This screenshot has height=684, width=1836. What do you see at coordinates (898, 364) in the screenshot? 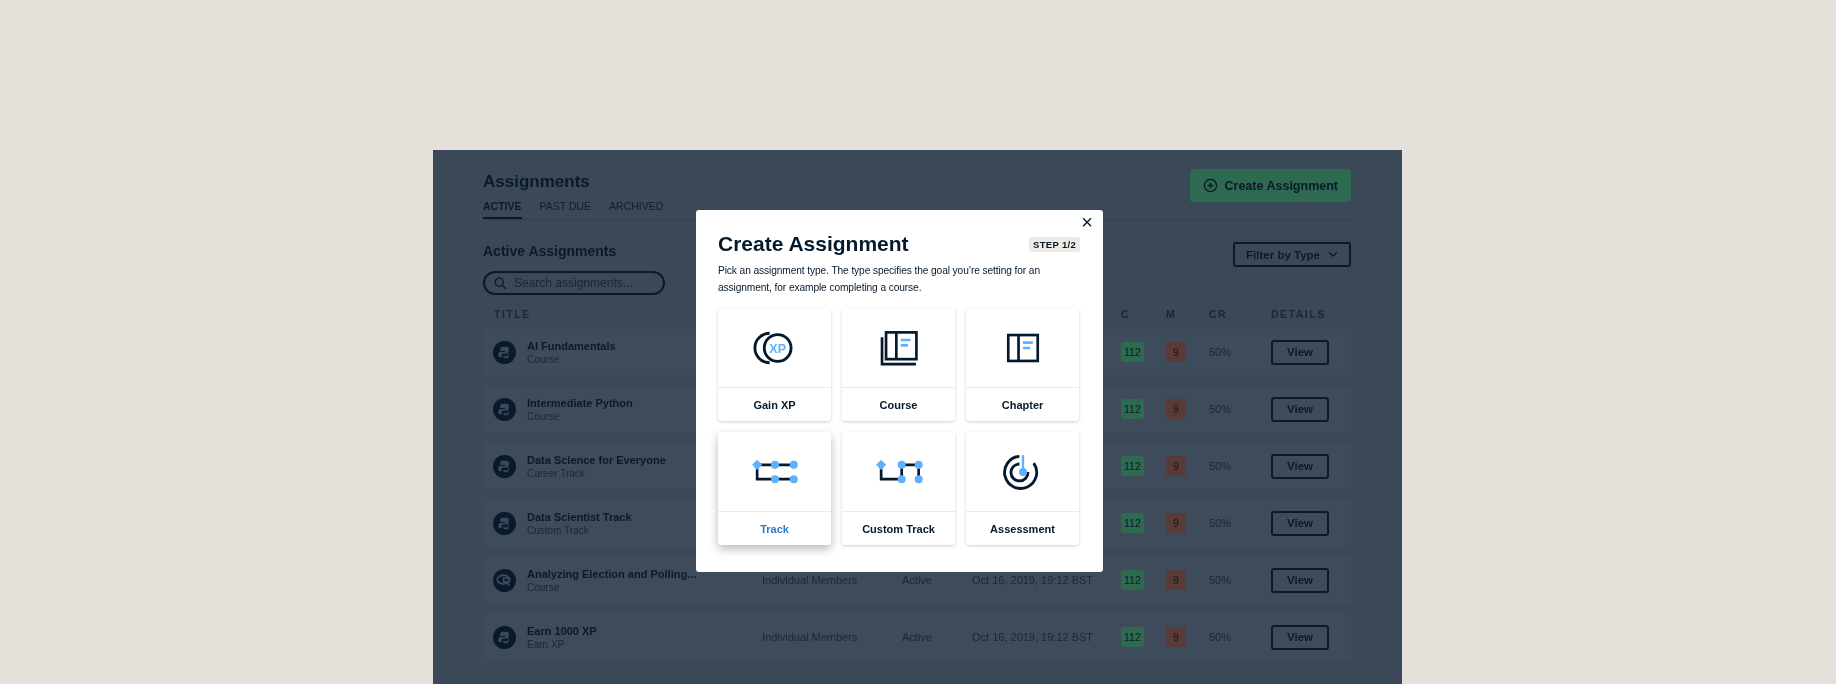
I see `assignment-type-card: Course` at bounding box center [898, 364].